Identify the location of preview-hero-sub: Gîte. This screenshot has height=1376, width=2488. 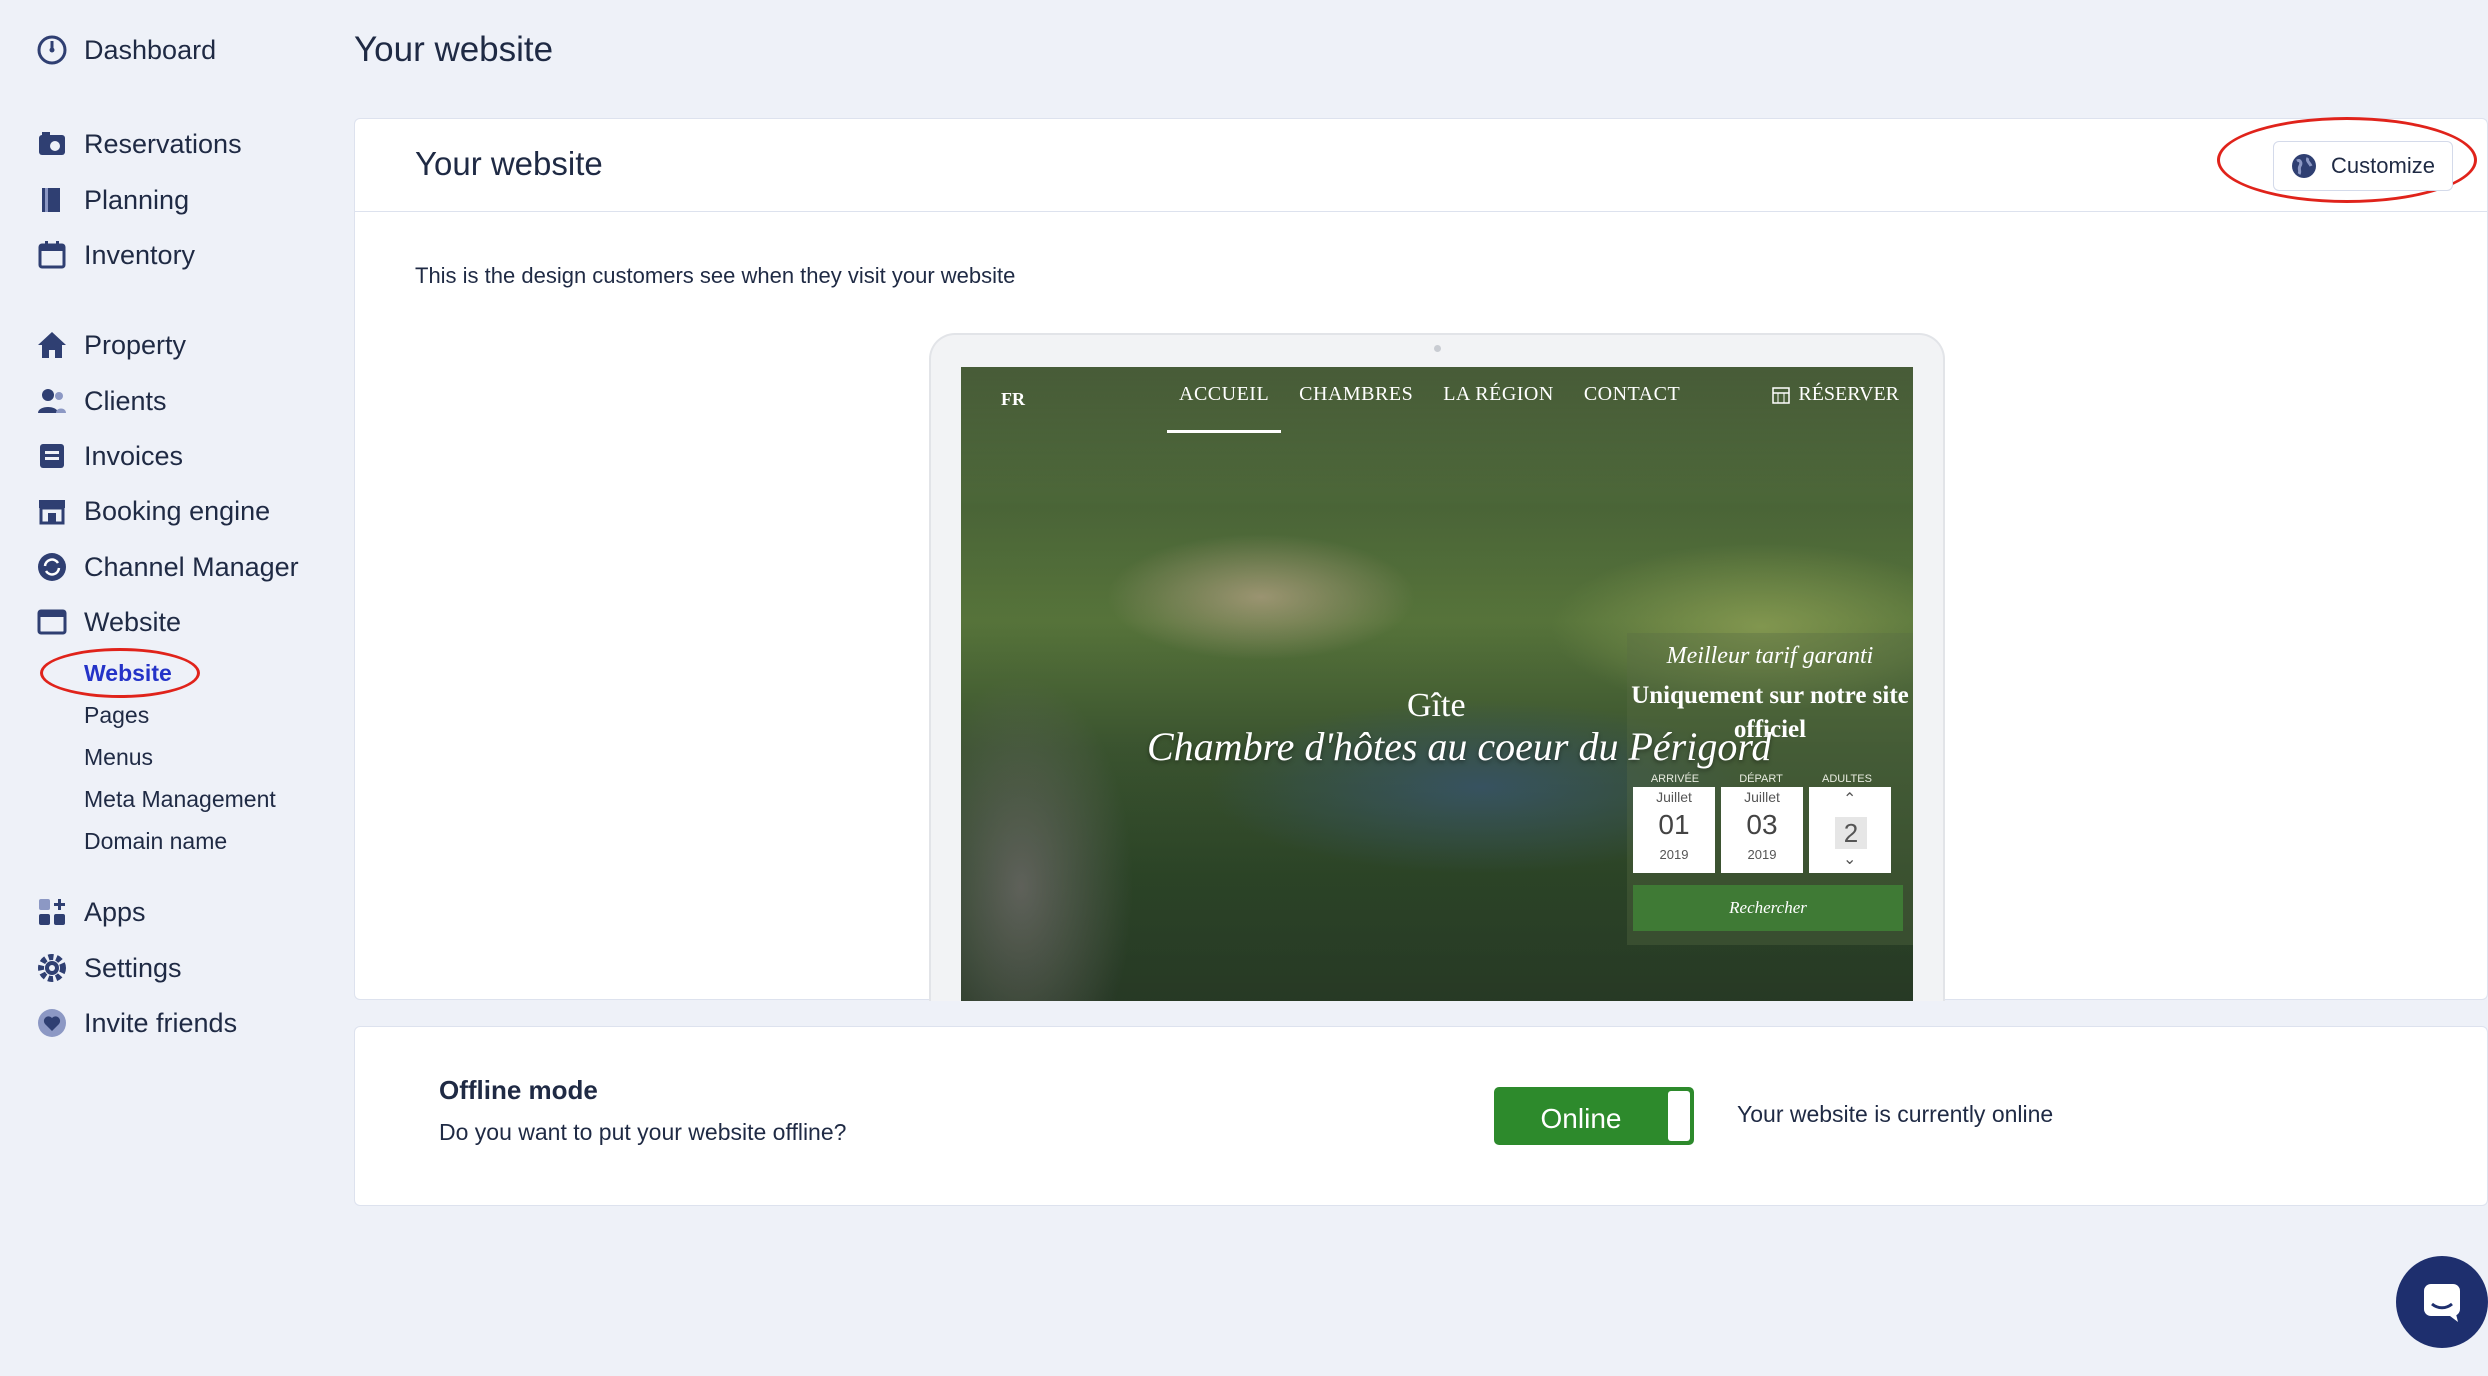
(1436, 705).